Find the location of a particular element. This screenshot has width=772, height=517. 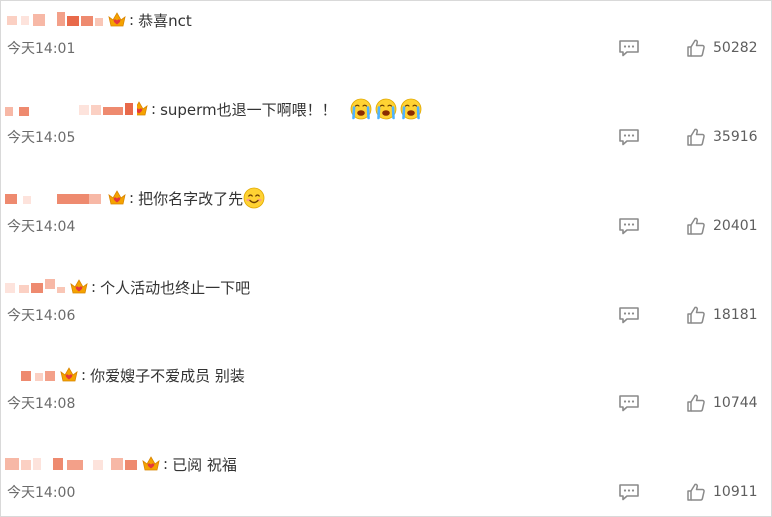

emoji-group is located at coordinates (384, 109).